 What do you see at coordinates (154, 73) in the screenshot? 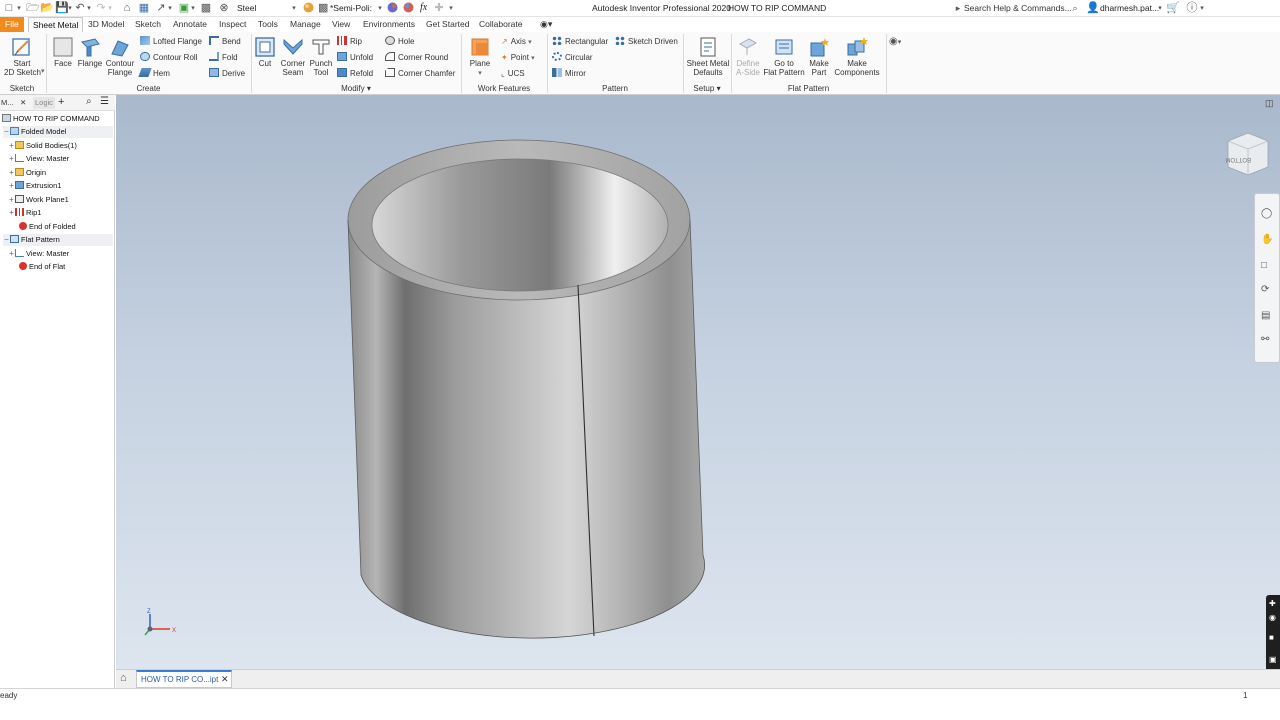
I see `hem-button: Hem` at bounding box center [154, 73].